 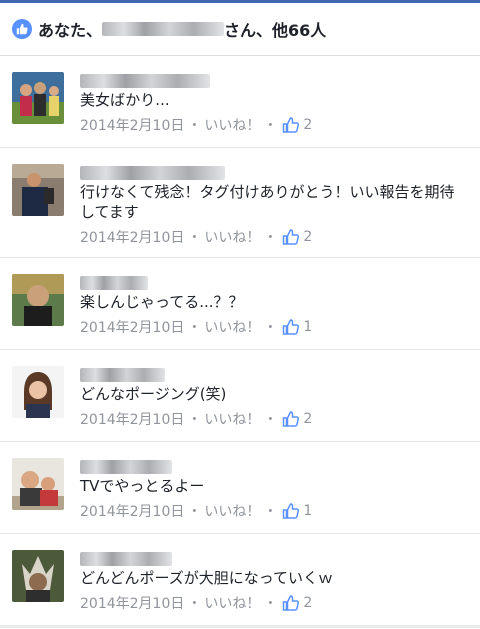 I want to click on likes-suffix: さん、他66人, so click(x=275, y=30).